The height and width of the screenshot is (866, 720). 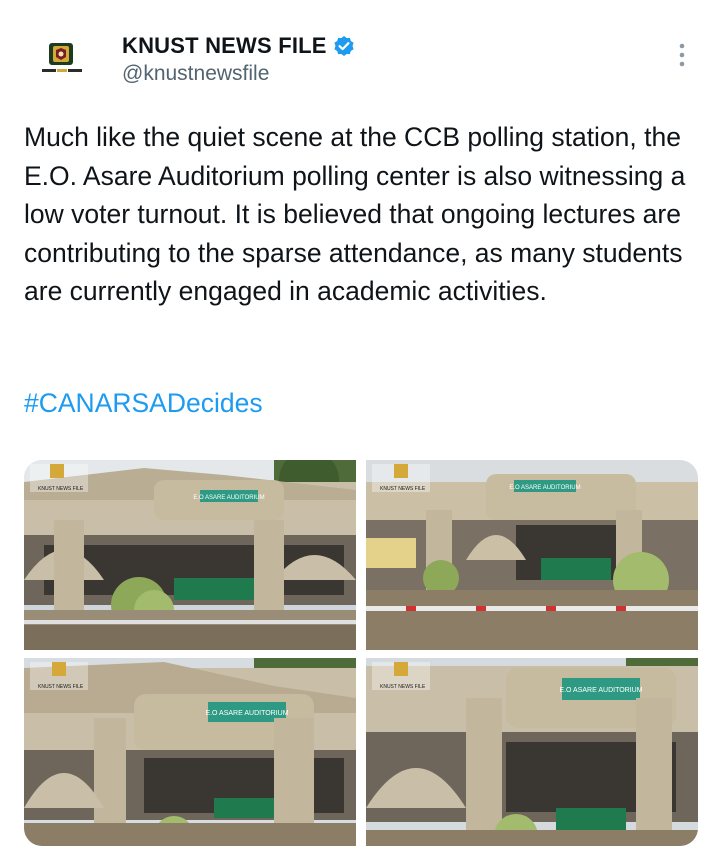 I want to click on auditorium-photo-4: E.O ASARE AUDITORIUM KNUST NEWS FILE, so click(x=532, y=752).